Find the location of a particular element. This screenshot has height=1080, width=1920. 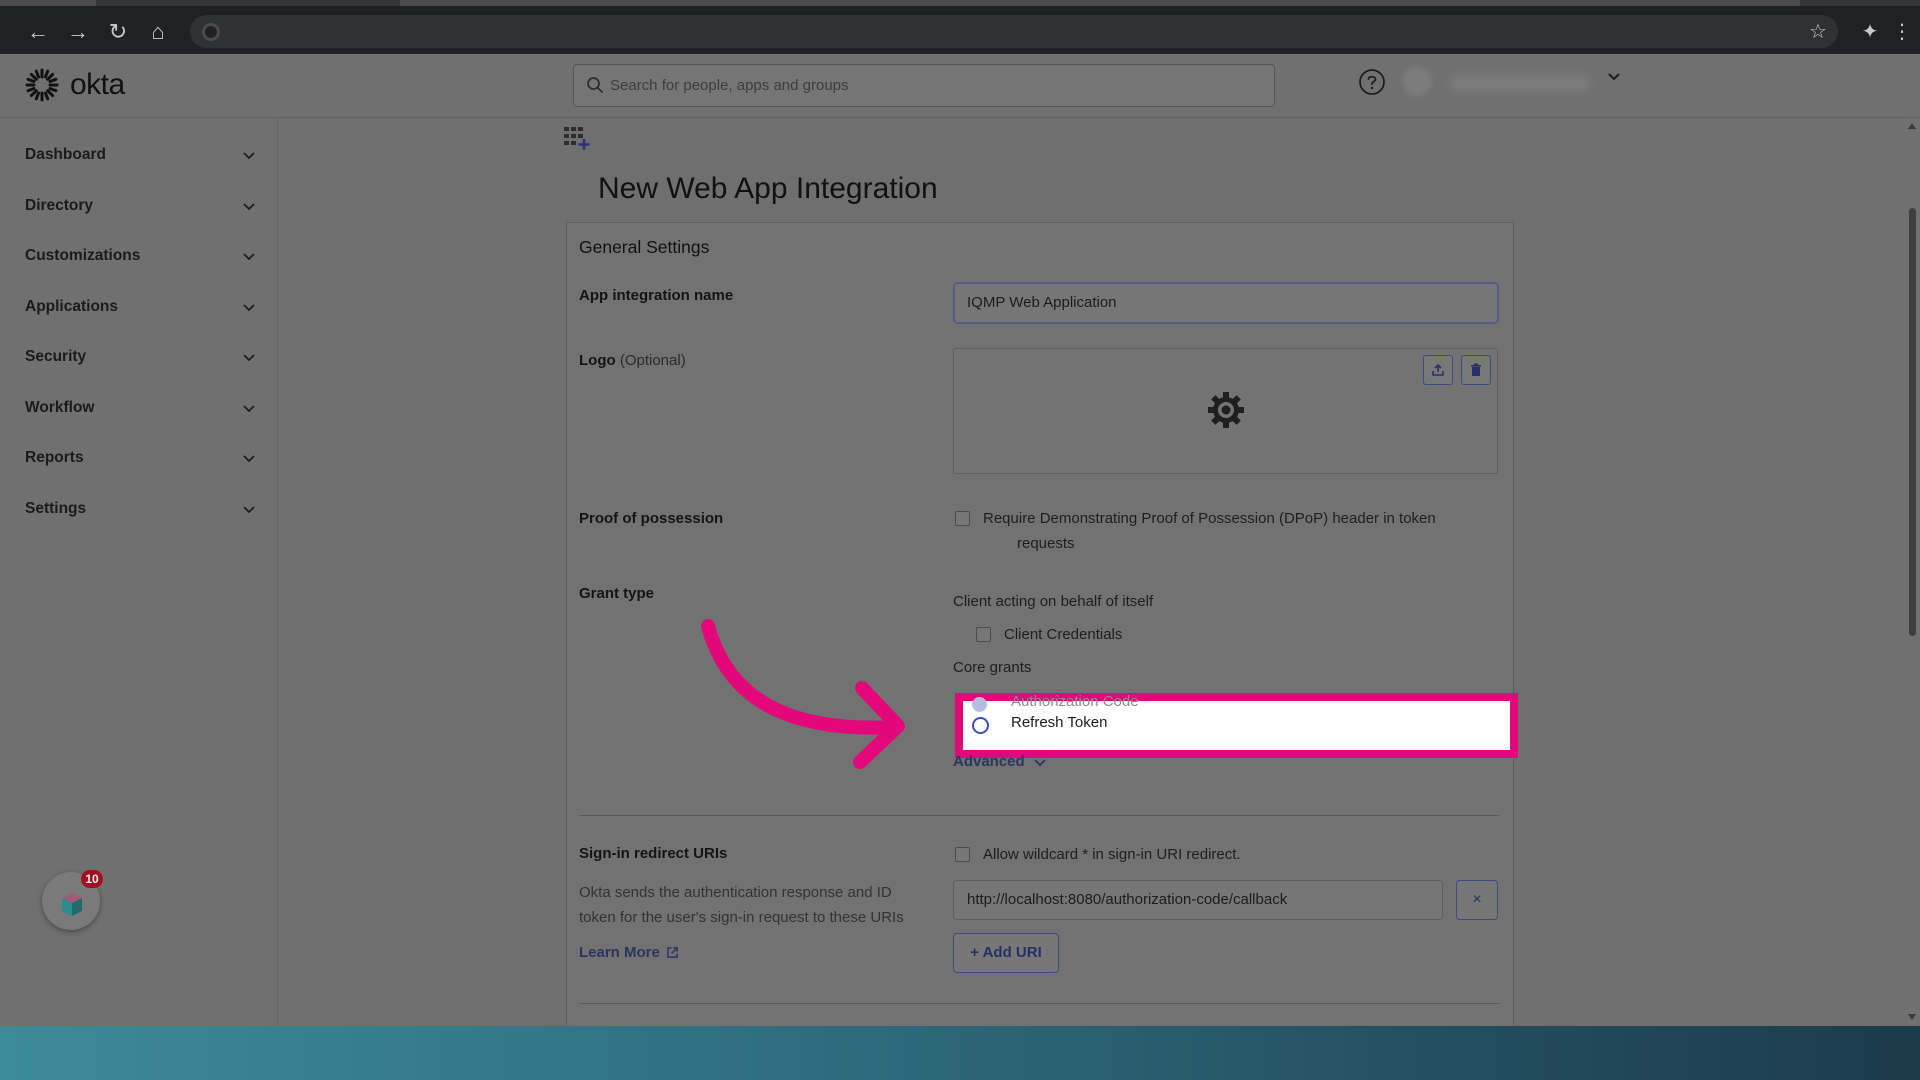

dpop-checkbox is located at coordinates (962, 518).